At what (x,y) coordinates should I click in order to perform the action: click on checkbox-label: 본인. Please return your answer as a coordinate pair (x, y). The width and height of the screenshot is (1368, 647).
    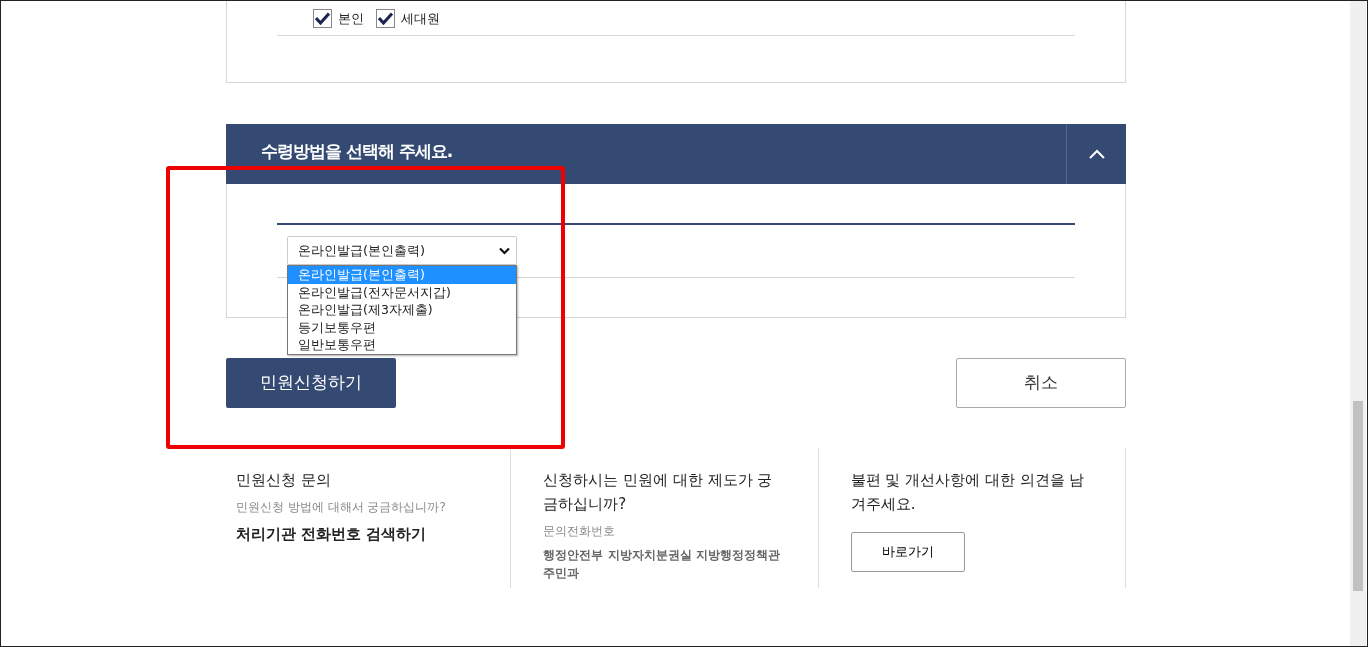
    Looking at the image, I should click on (351, 19).